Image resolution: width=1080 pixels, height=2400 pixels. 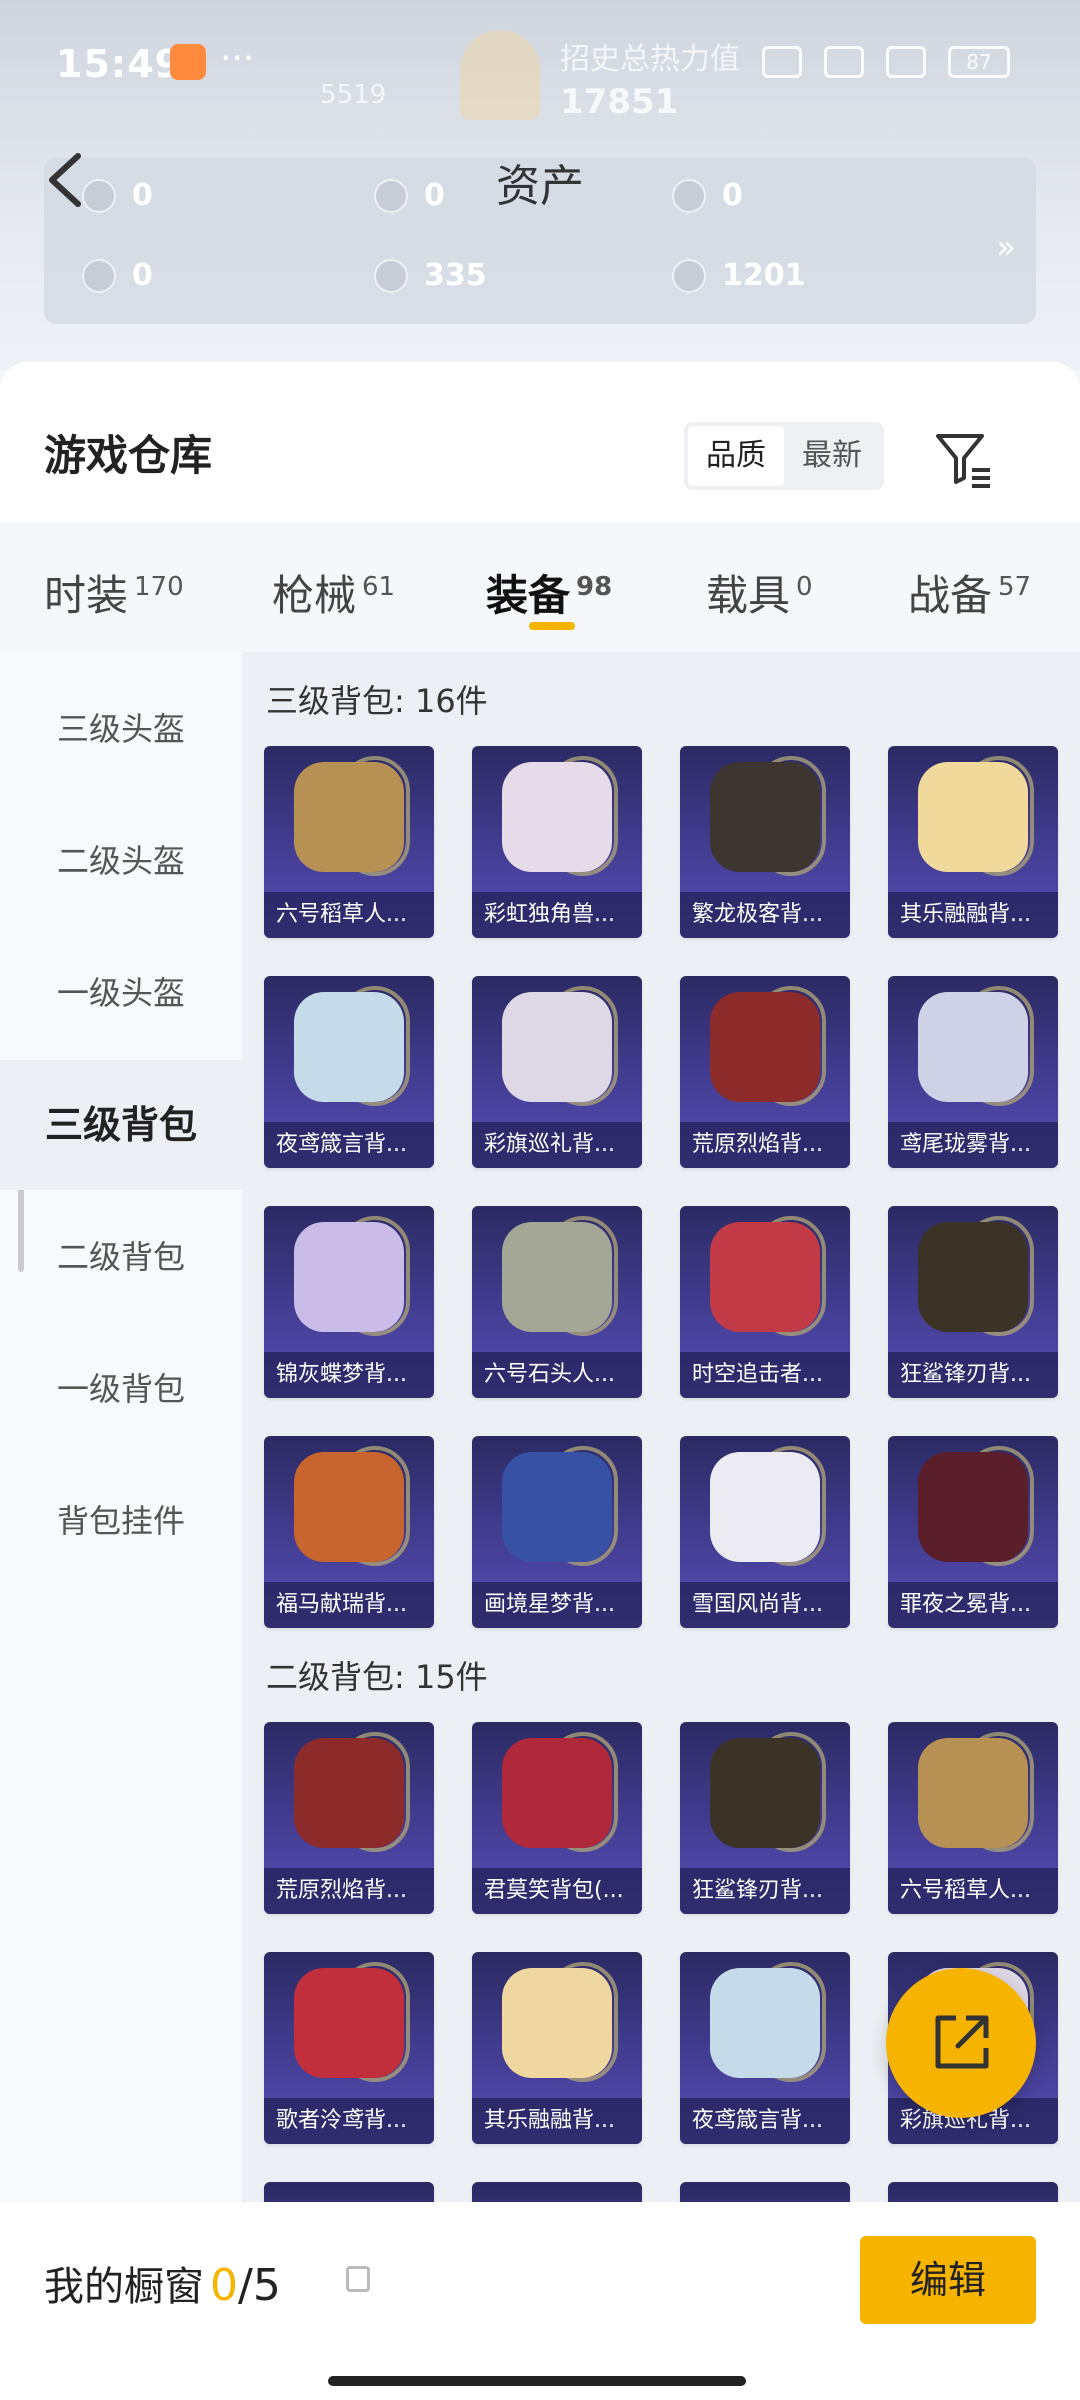 I want to click on share-button, so click(x=961, y=2043).